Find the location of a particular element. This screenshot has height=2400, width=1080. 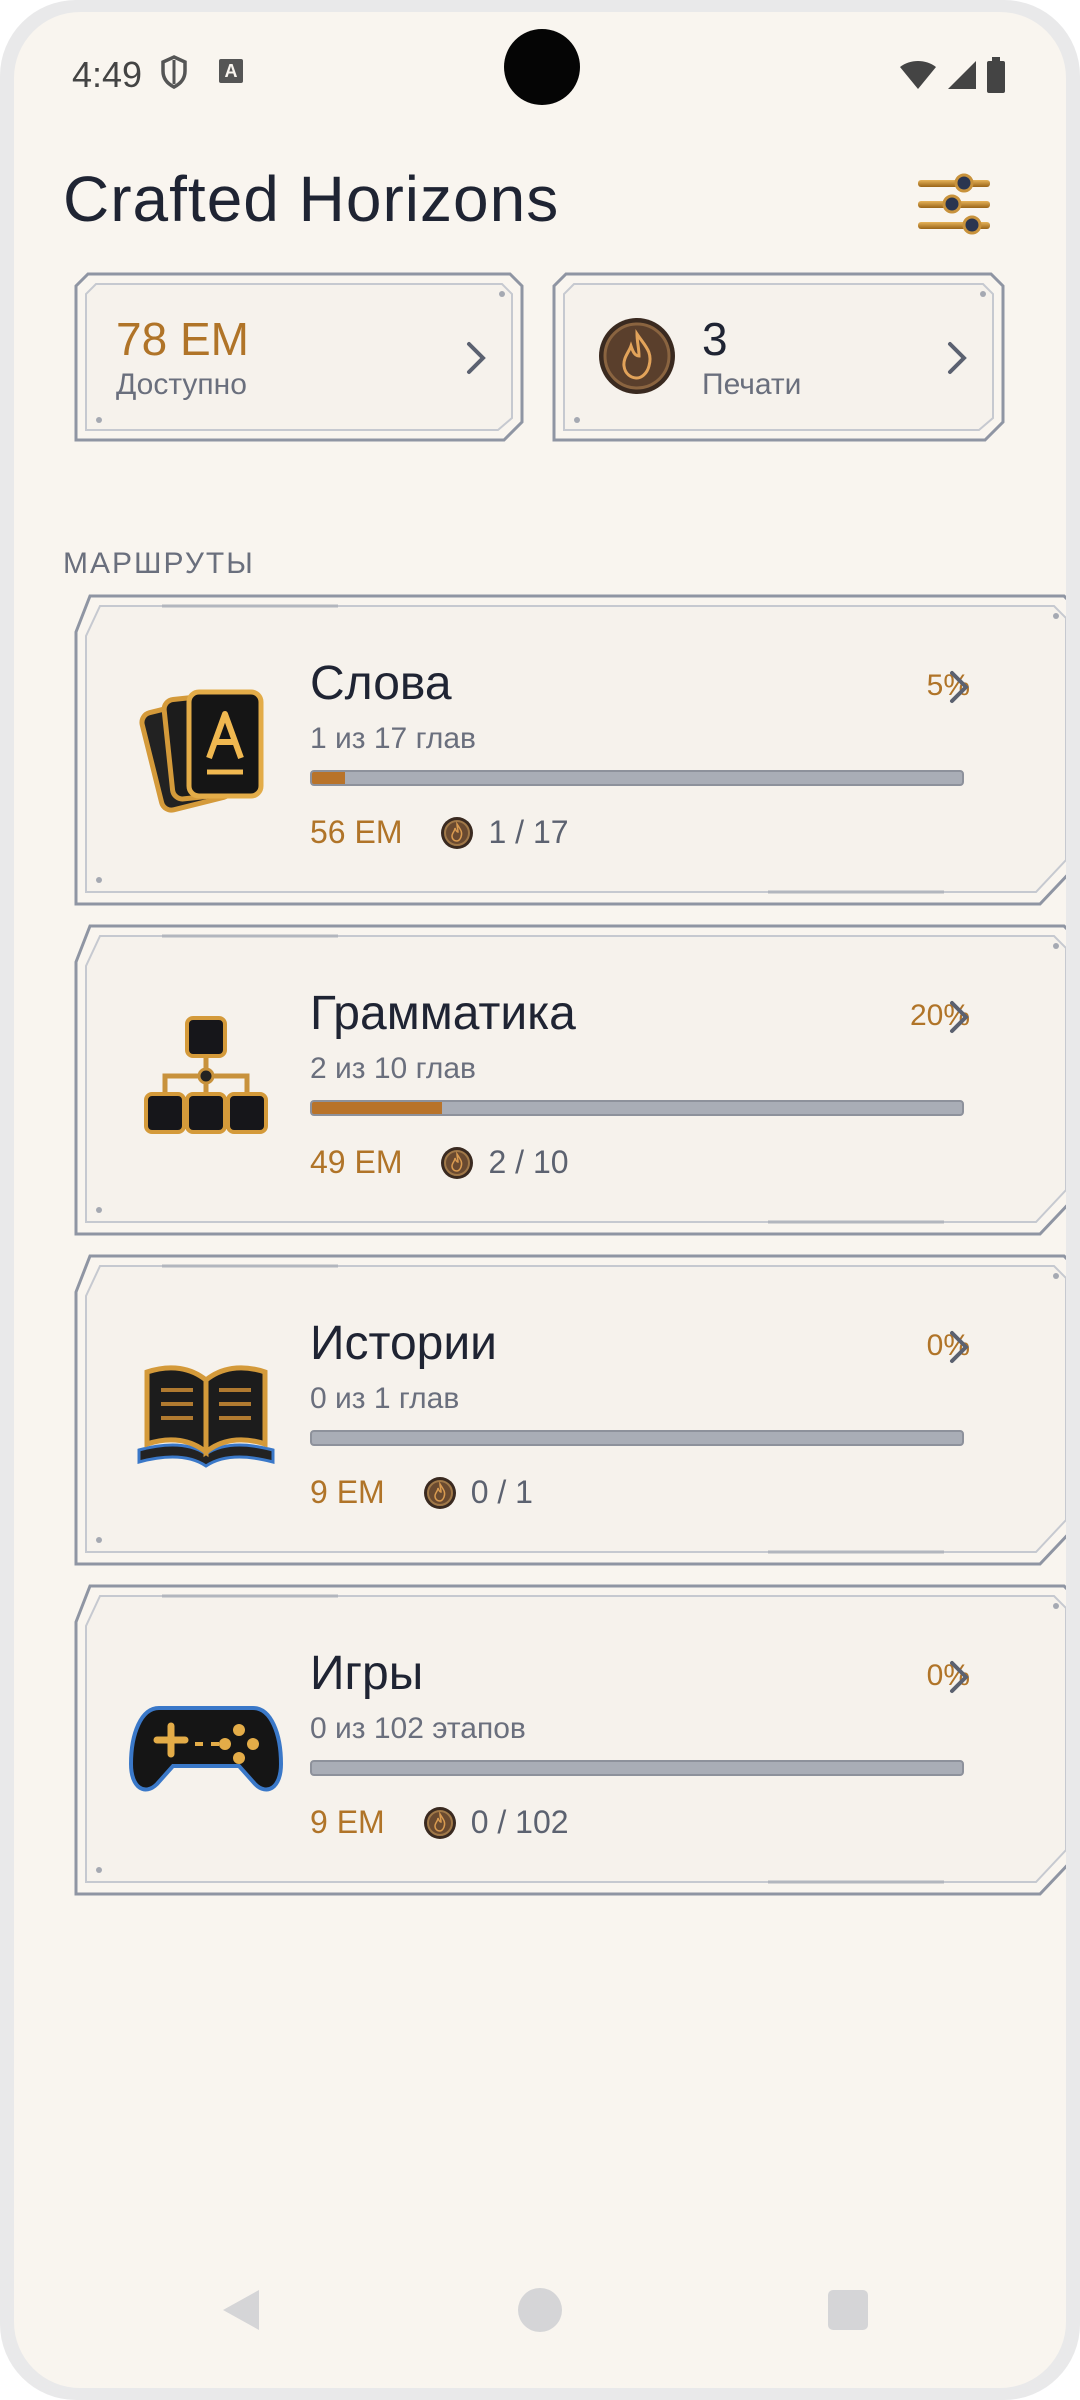

em-label: Доступно is located at coordinates (181, 384).